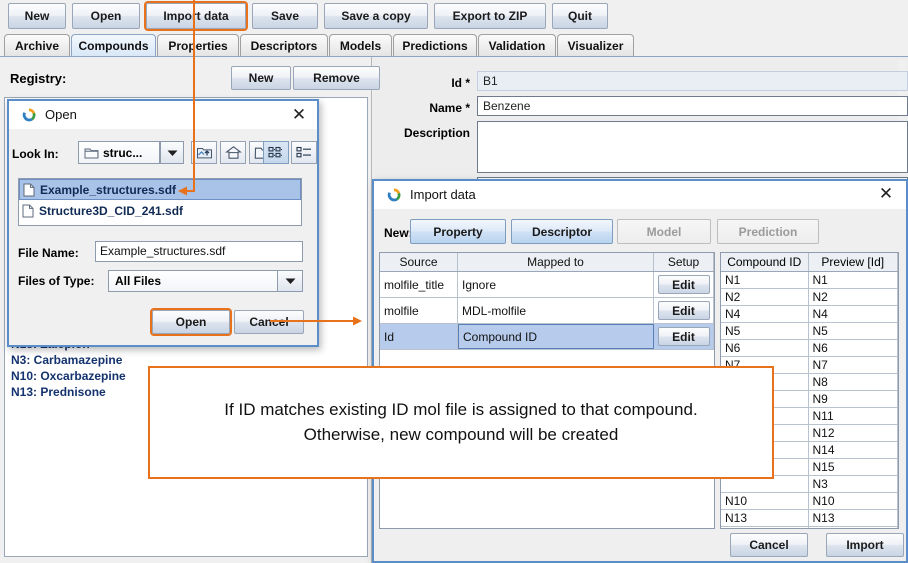 The image size is (908, 563). What do you see at coordinates (853, 280) in the screenshot?
I see `cell-preview-id: N1` at bounding box center [853, 280].